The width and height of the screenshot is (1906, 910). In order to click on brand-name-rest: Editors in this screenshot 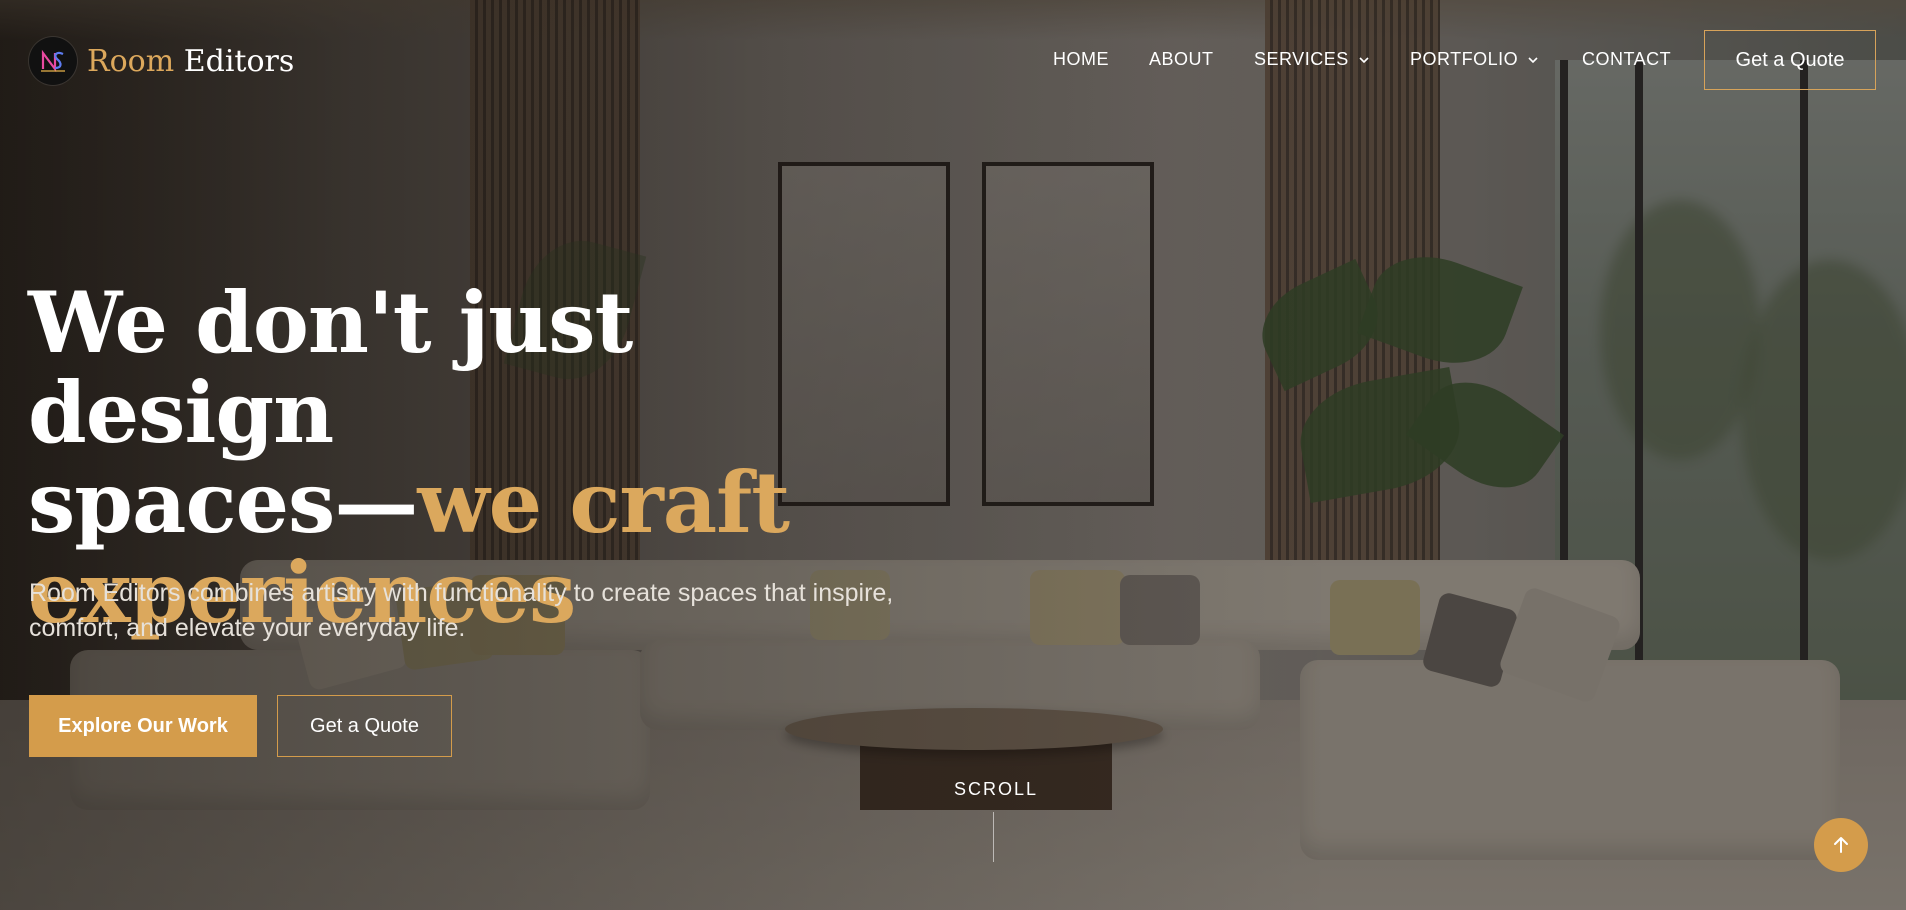, I will do `click(239, 61)`.